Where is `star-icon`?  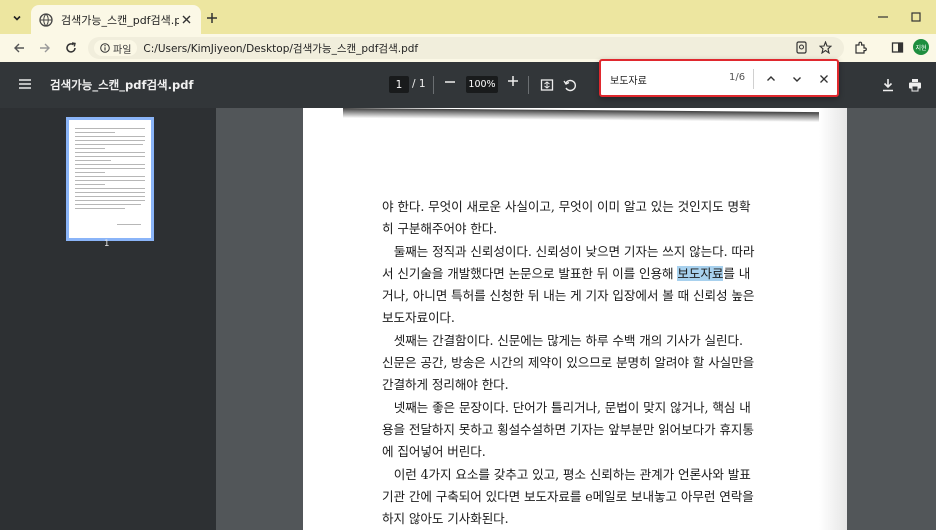
star-icon is located at coordinates (825, 47).